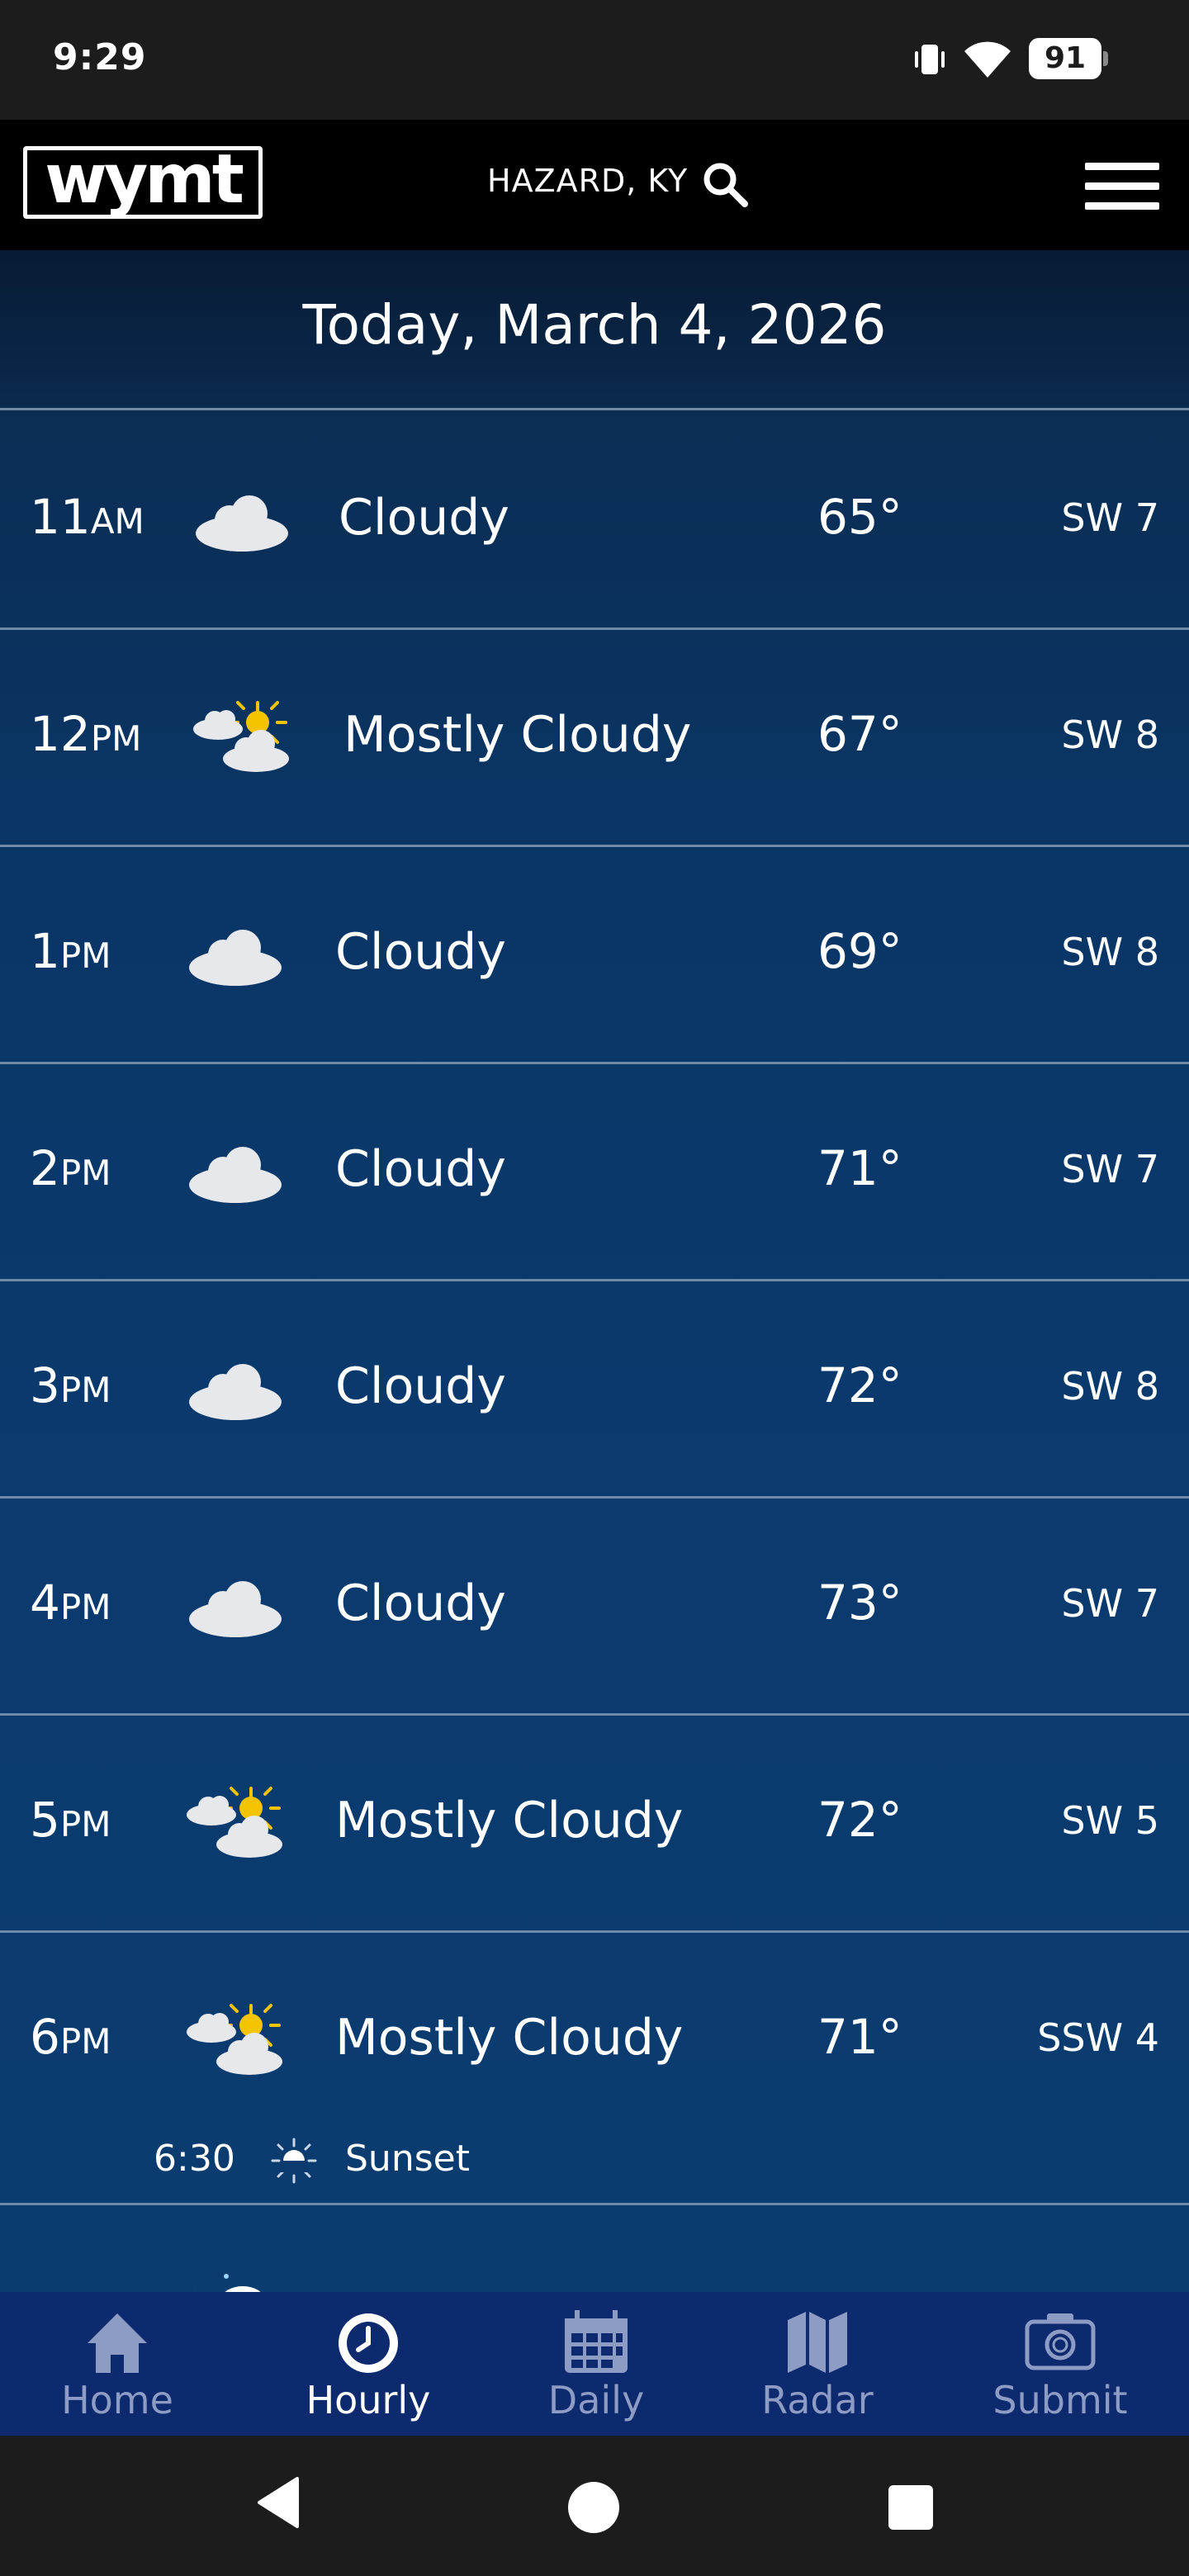  I want to click on app-header: wymt HAZARD, KY, so click(594, 185).